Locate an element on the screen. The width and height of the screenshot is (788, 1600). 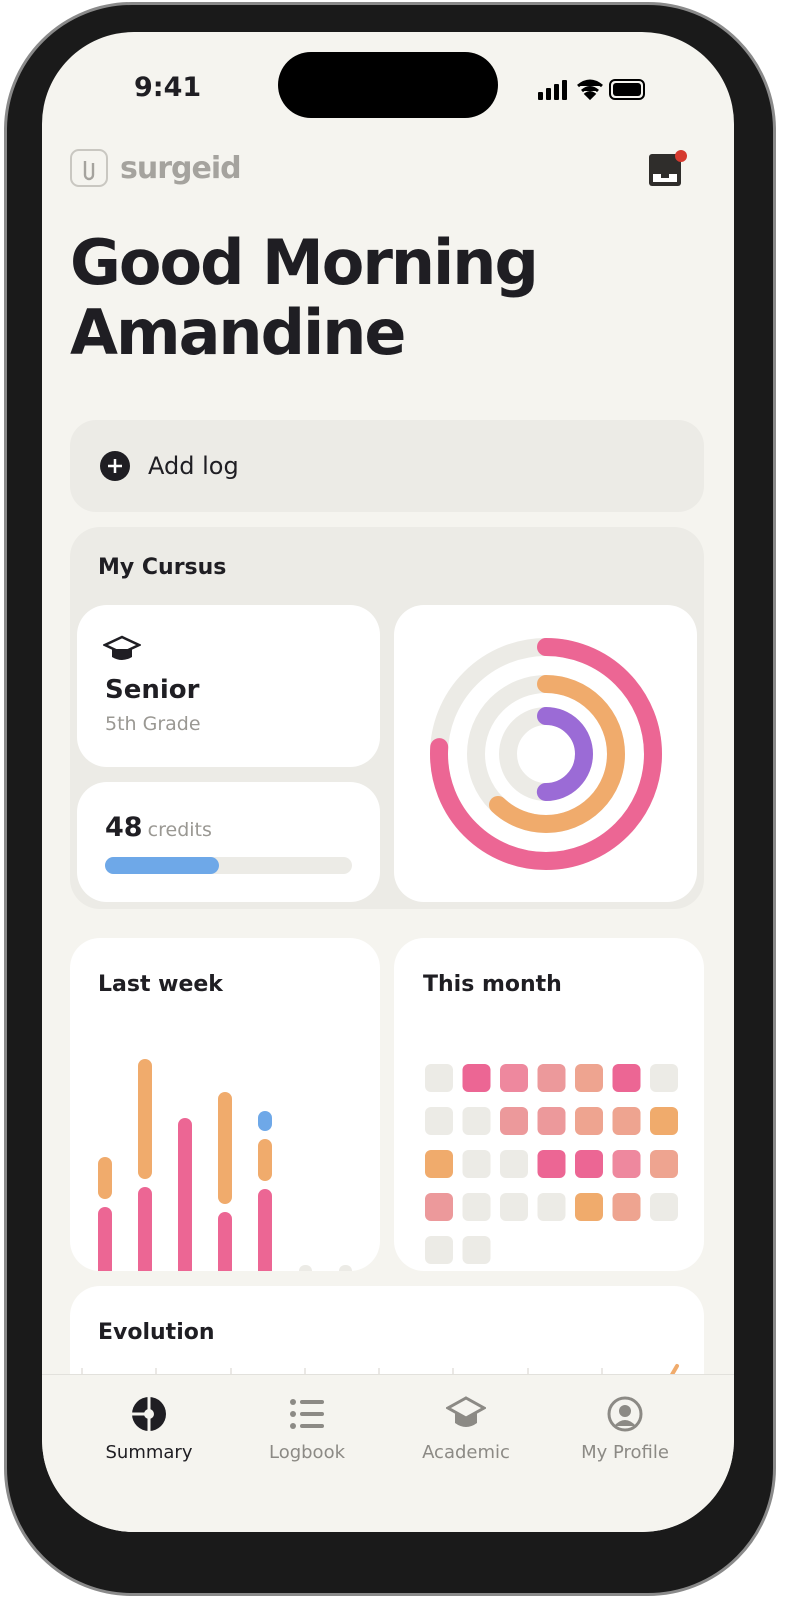
credits-progress-fill is located at coordinates (162, 865).